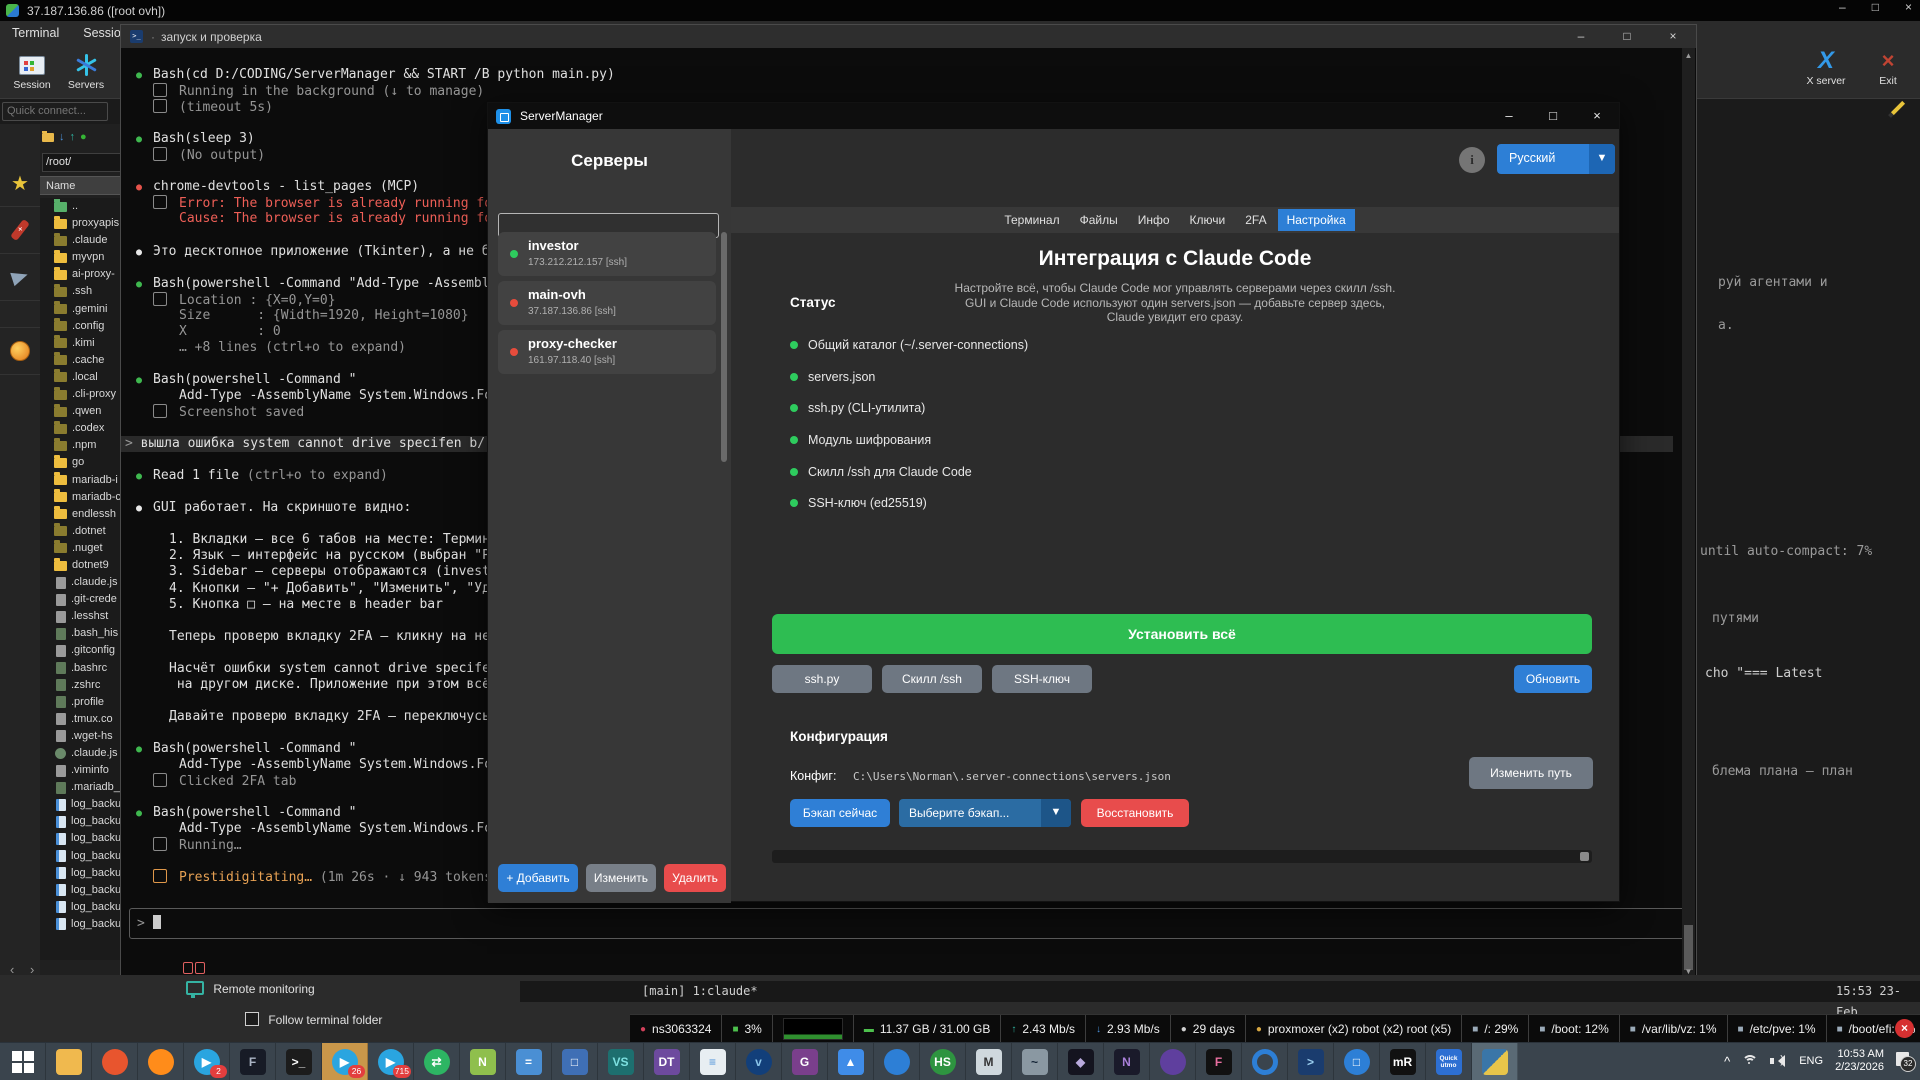  Describe the element at coordinates (621, 1061) in the screenshot. I see `taskbar-vs-app: VS` at that location.